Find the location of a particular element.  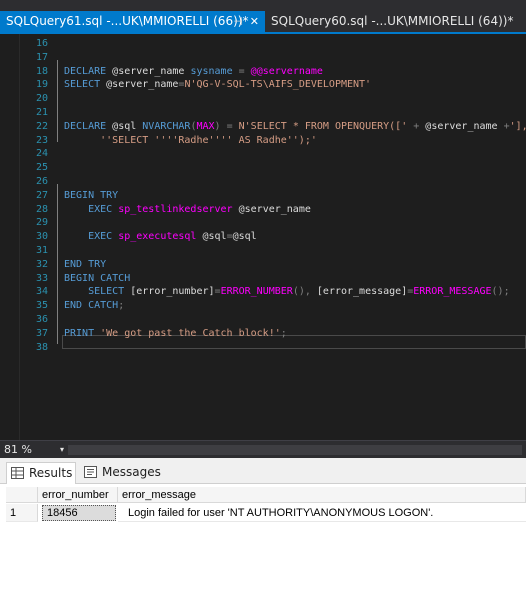

code-text: BEGIN CATCH is located at coordinates (97, 279).